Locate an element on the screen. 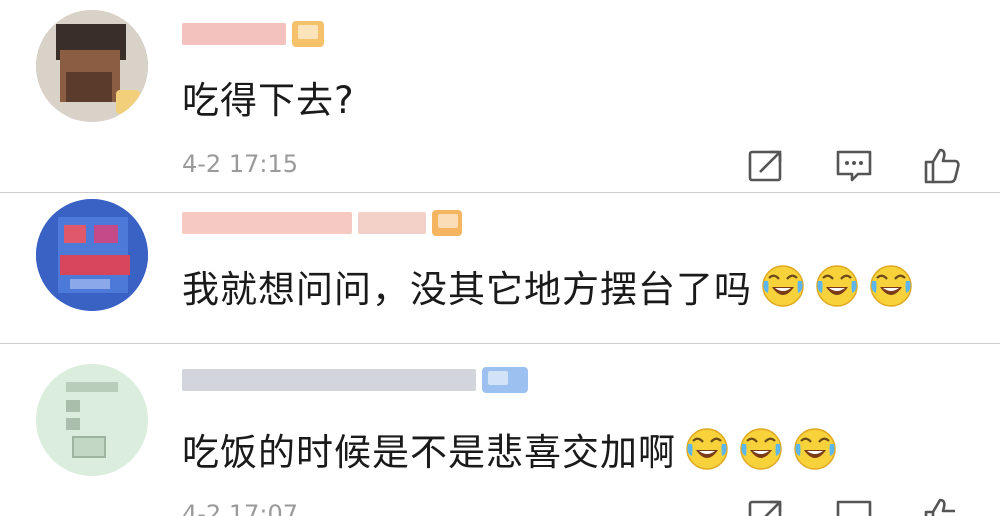 The image size is (1000, 516). comment-text: 我就想问问，没其它地方摆台了吗 is located at coordinates (548, 286).